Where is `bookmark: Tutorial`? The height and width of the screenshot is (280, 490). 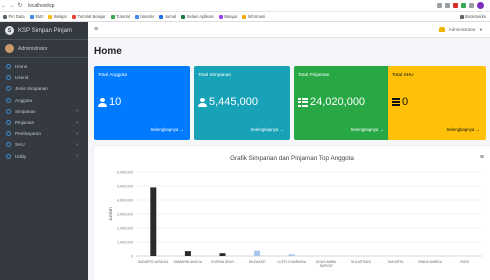 bookmark: Tutorial is located at coordinates (120, 16).